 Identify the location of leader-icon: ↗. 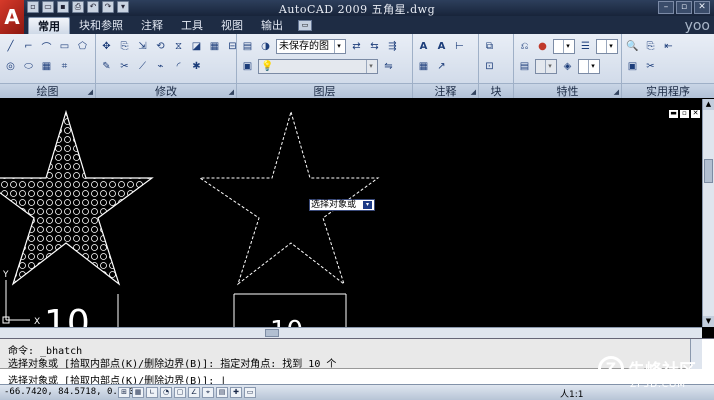
(441, 66).